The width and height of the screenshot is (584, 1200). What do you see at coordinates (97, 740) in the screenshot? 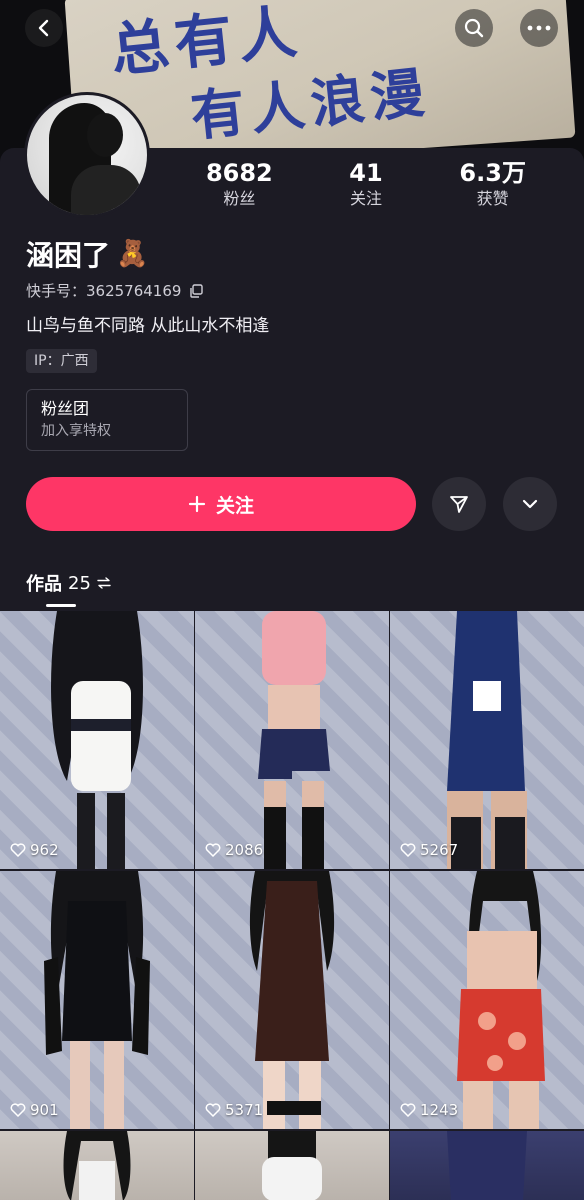
I see `work-thumbnail: 962` at bounding box center [97, 740].